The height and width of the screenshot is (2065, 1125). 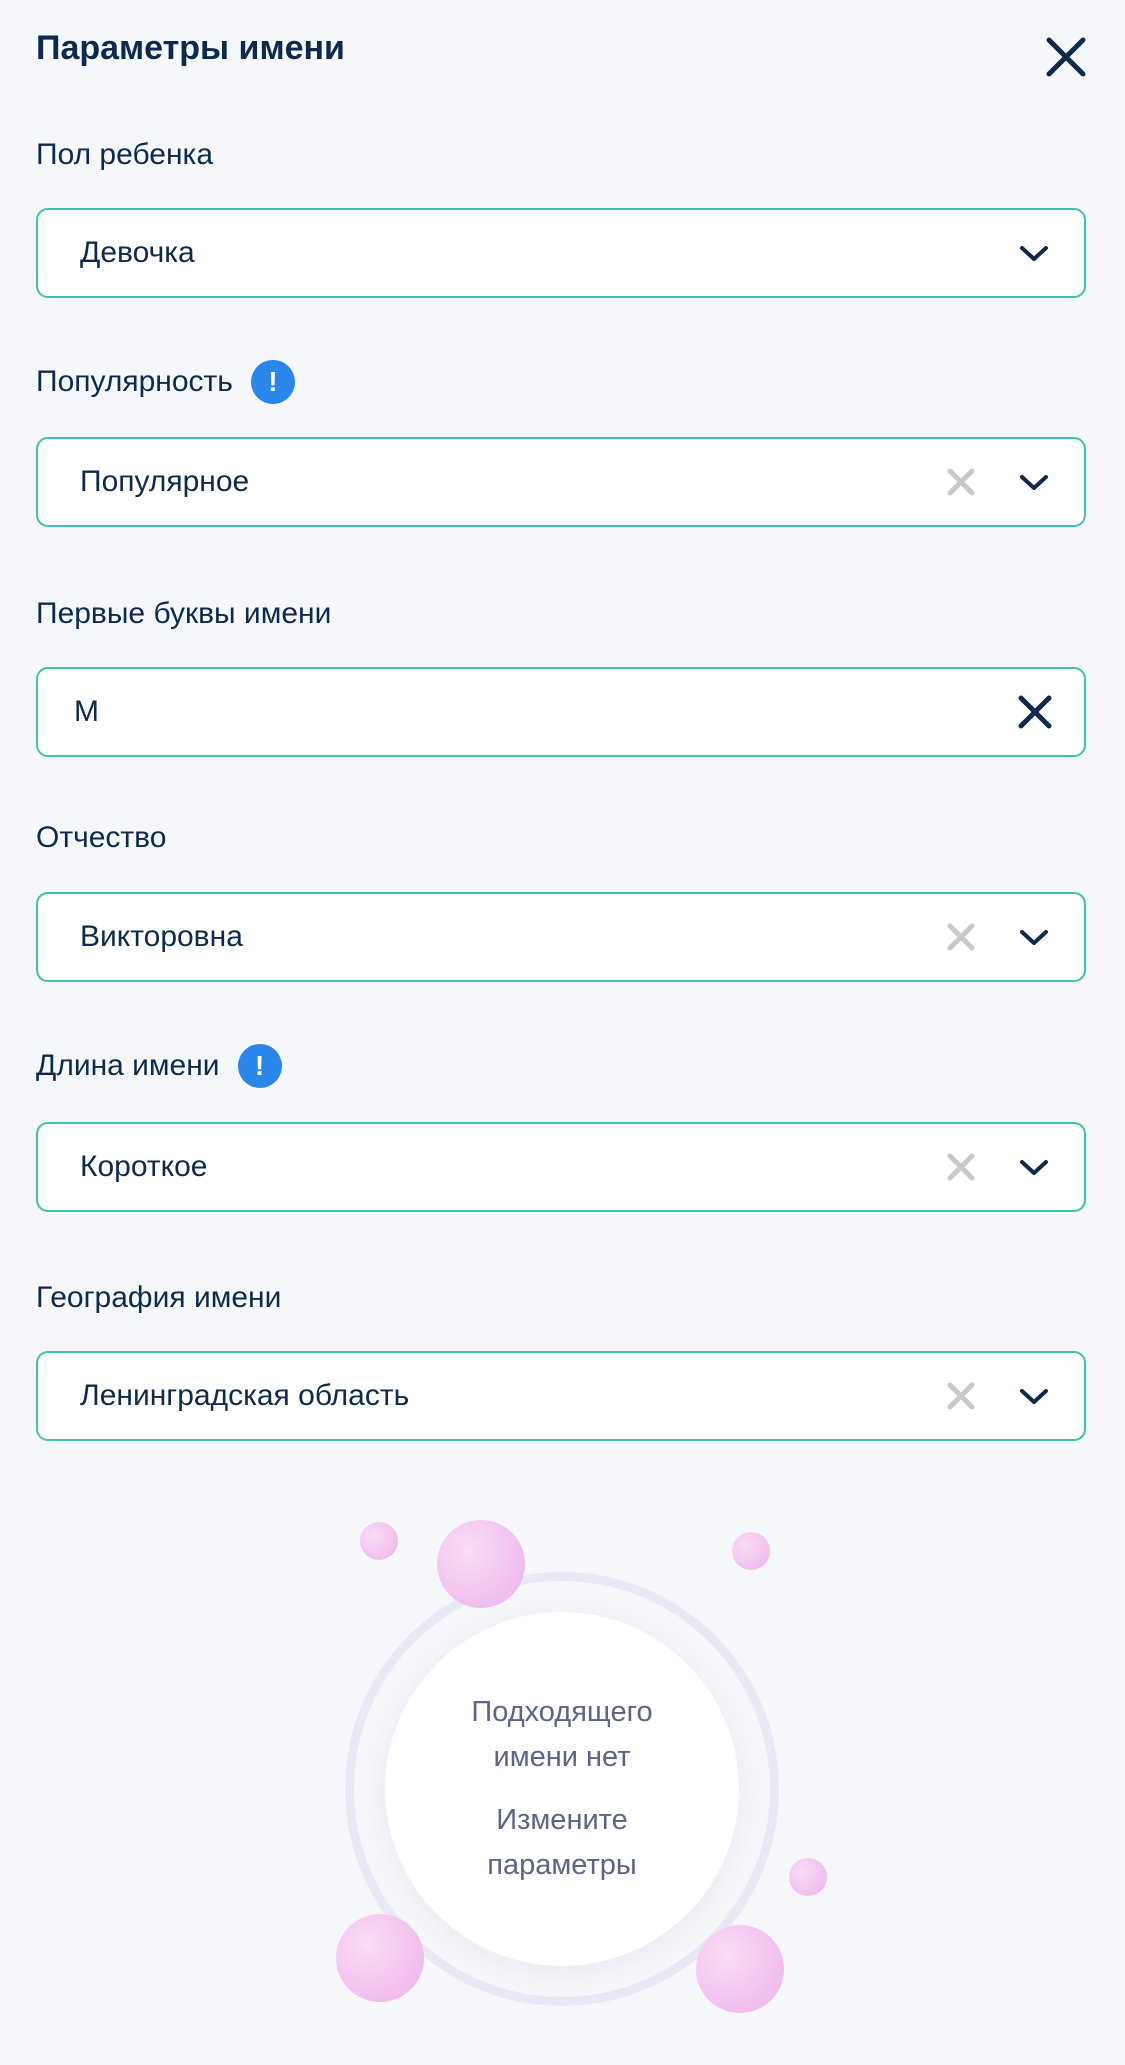 What do you see at coordinates (561, 253) in the screenshot?
I see `gender-select: Девочка` at bounding box center [561, 253].